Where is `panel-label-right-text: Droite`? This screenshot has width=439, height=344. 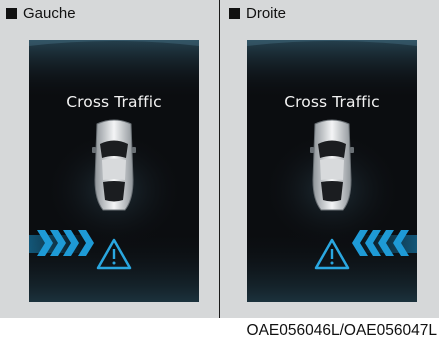 panel-label-right-text: Droite is located at coordinates (266, 13).